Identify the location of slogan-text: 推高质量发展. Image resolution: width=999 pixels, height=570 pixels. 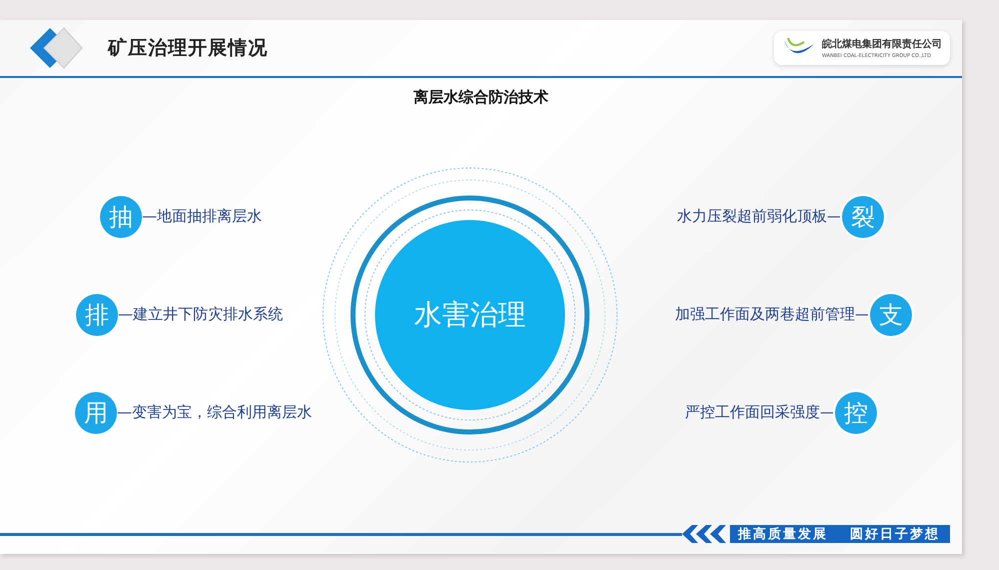
(783, 534).